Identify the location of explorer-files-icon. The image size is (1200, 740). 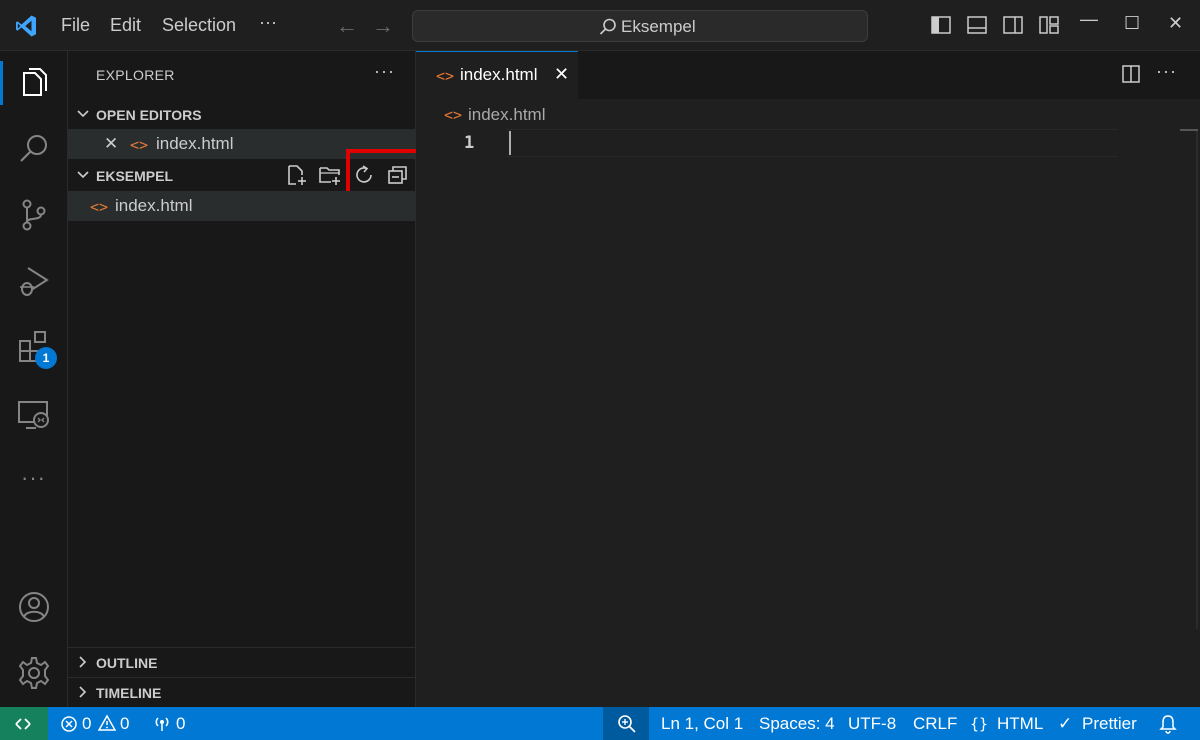
(34, 83).